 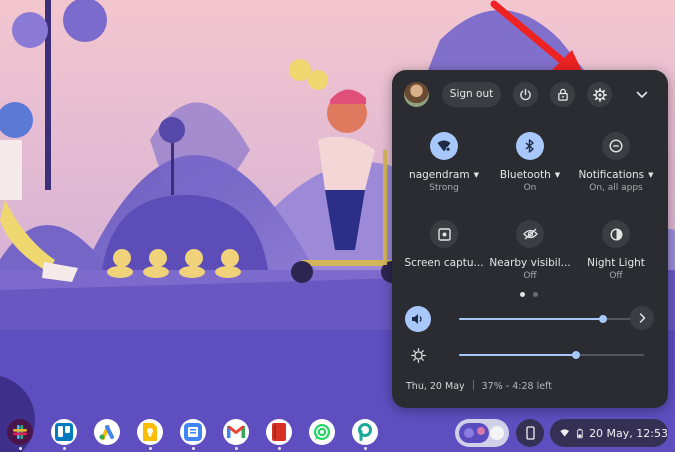 I want to click on battery-status: 37% - 4:28 left, so click(x=517, y=386).